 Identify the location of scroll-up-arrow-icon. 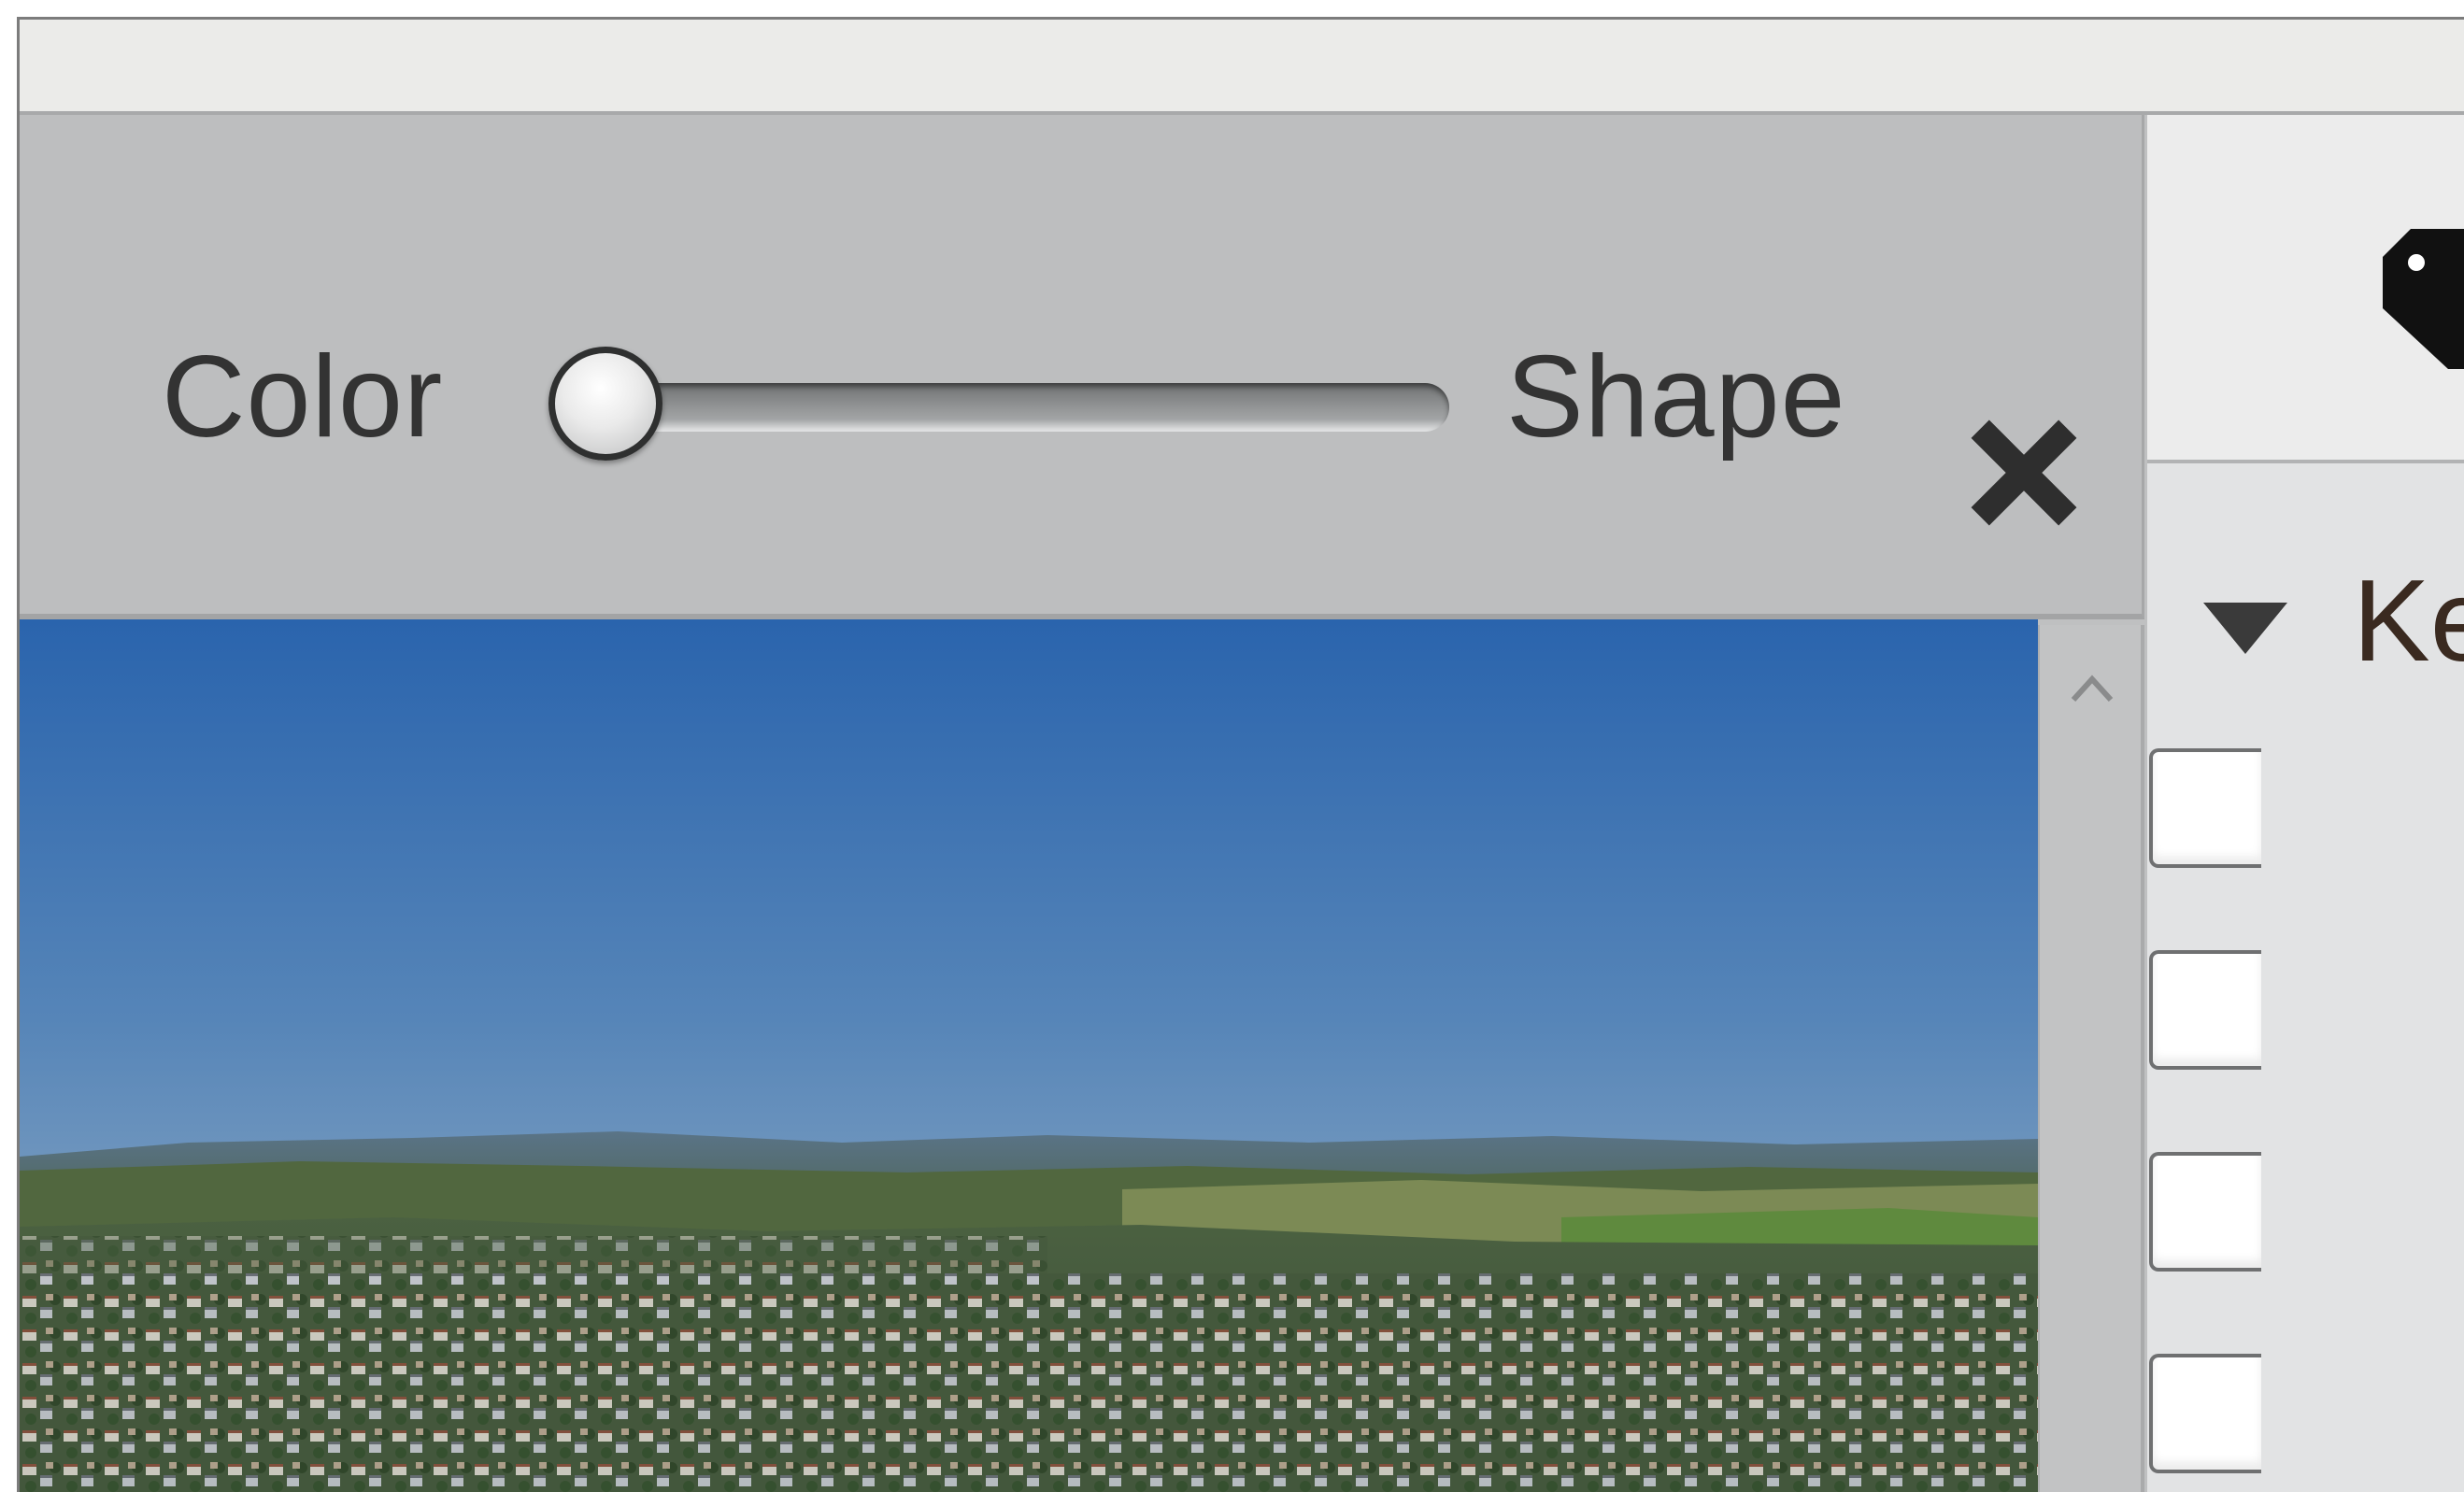
(2092, 689).